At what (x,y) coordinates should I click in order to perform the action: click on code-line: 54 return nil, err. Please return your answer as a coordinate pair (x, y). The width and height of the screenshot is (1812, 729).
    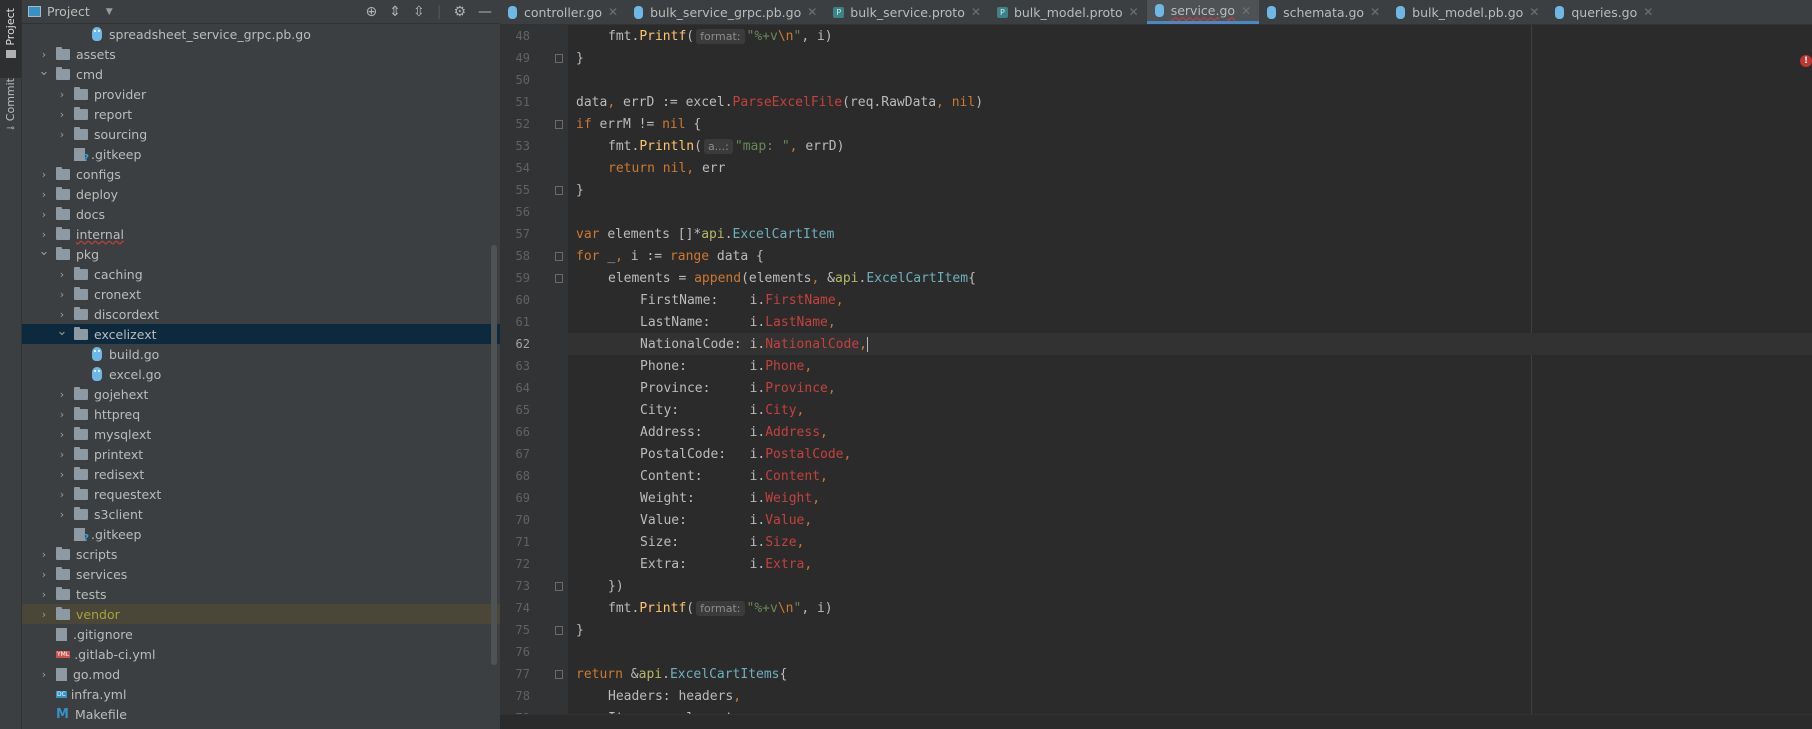
    Looking at the image, I should click on (1164, 168).